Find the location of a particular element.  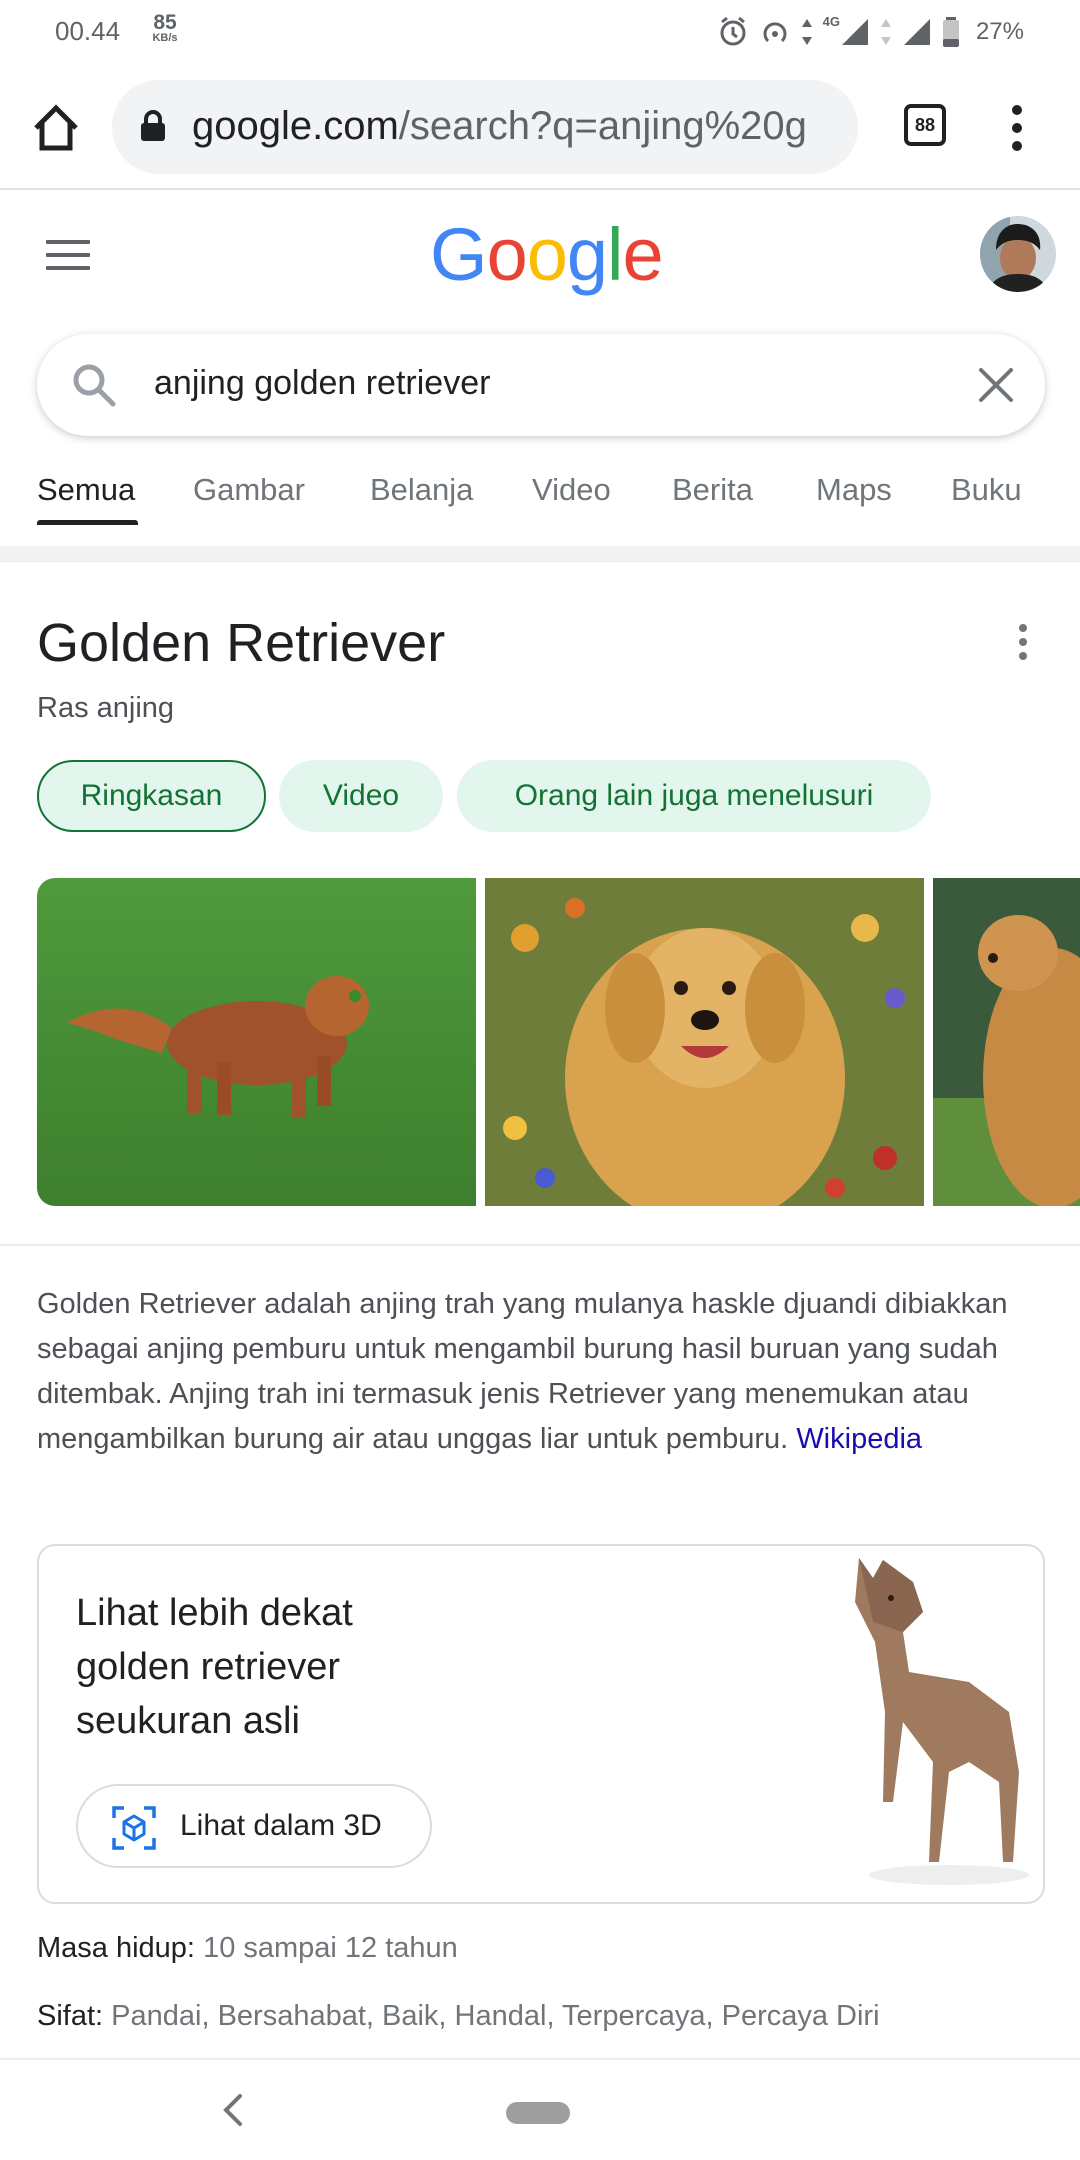

fact-lifespan: Masa hidup: 10 sampai 12 tahun is located at coordinates (247, 1948).